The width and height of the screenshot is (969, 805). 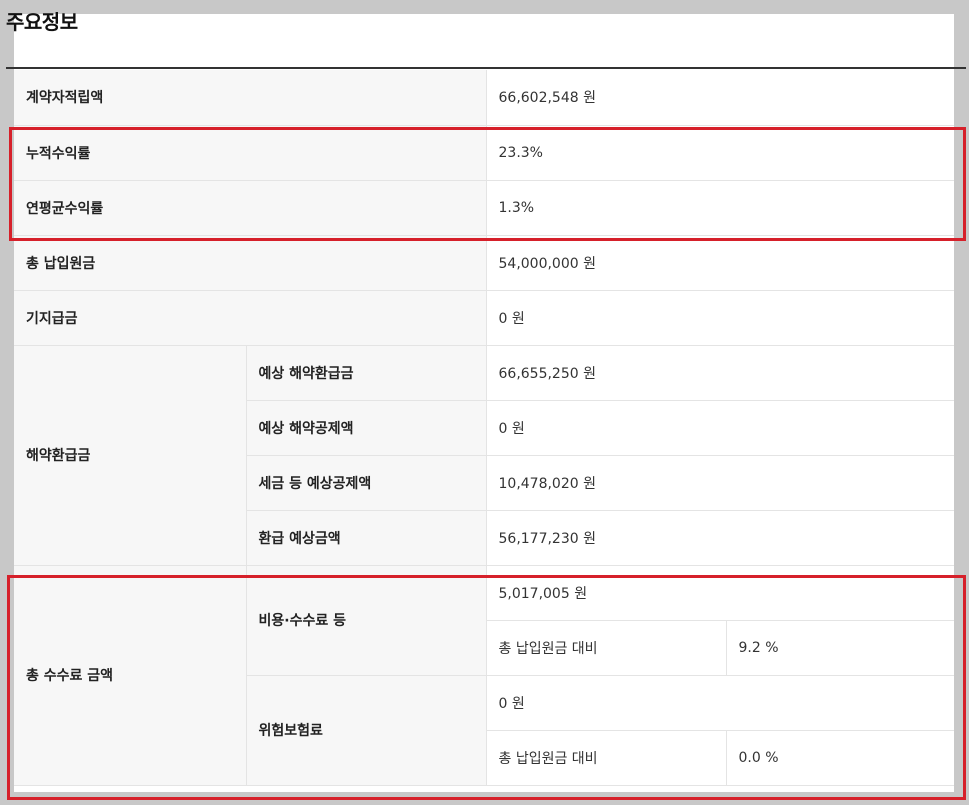 I want to click on table-row: 계약자적립액 66,602,548 원, so click(x=484, y=98).